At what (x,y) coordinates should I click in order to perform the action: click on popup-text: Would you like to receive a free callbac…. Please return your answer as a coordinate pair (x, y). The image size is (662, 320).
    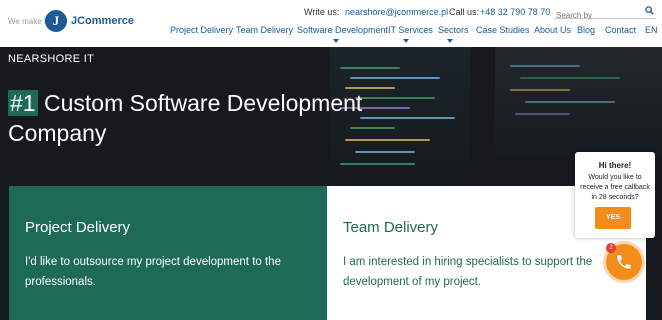
    Looking at the image, I should click on (615, 187).